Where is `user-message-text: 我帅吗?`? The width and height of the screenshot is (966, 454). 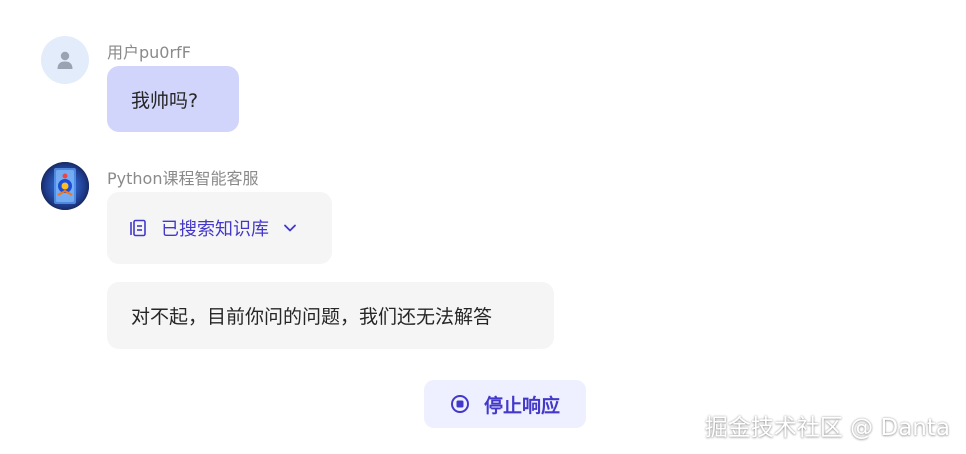 user-message-text: 我帅吗? is located at coordinates (165, 100).